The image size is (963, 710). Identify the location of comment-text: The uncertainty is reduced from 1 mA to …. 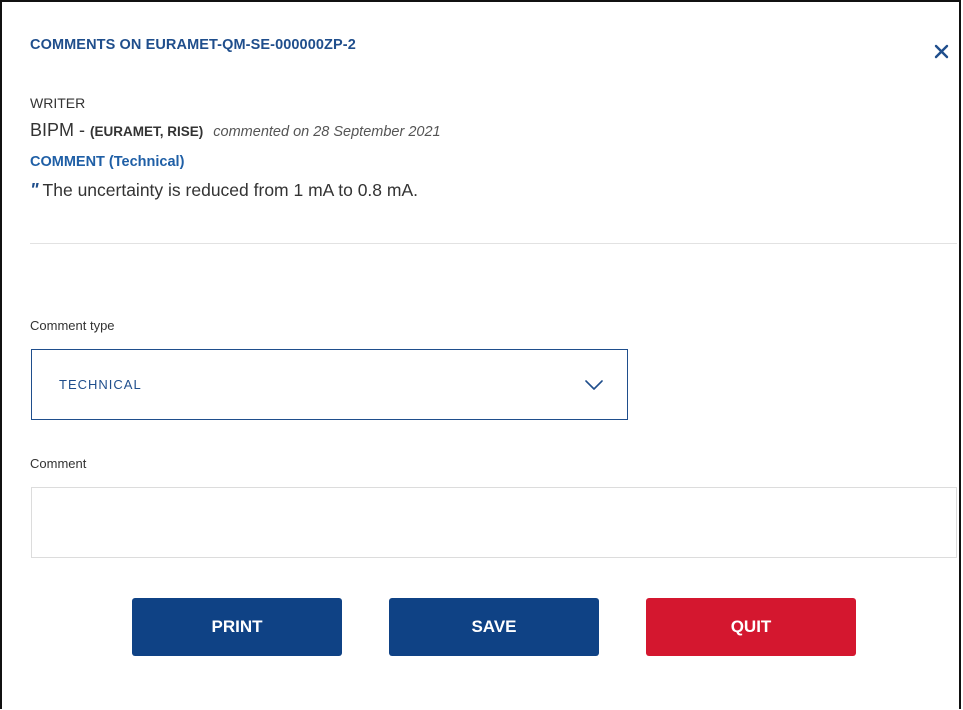
(230, 190).